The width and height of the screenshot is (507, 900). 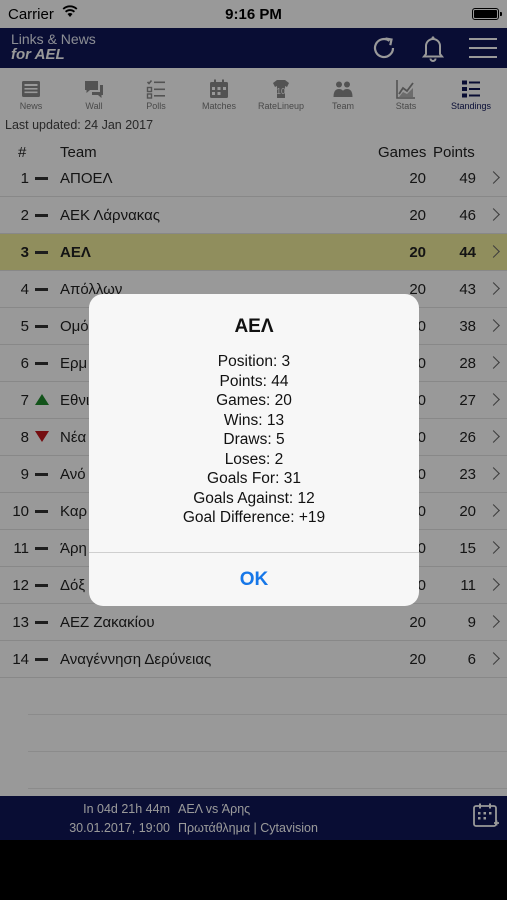 I want to click on alert-stat-line: Goals For: 31, so click(x=254, y=478).